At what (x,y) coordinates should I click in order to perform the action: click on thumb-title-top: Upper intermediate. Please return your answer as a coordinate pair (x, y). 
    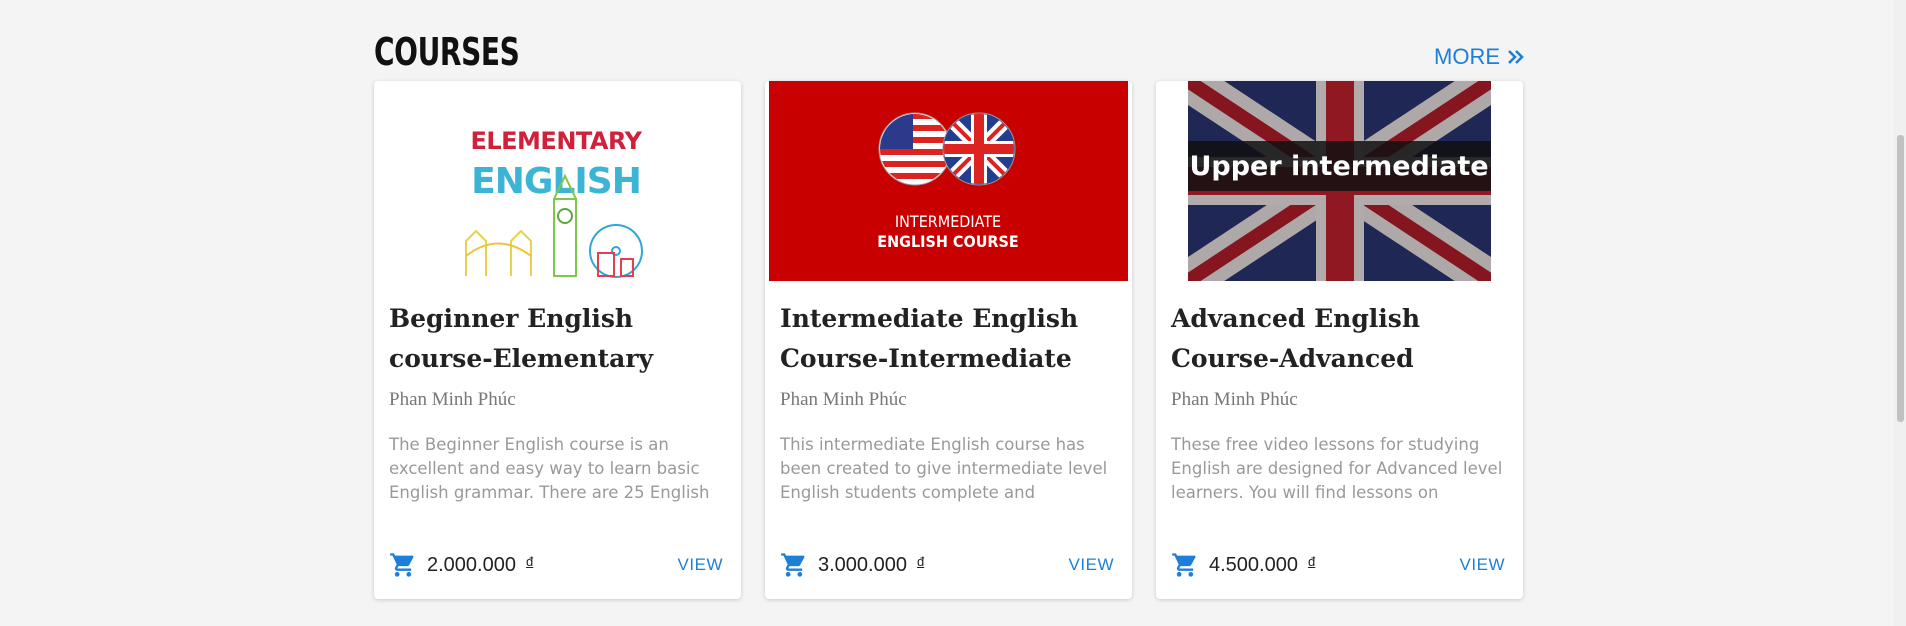
    Looking at the image, I should click on (1338, 166).